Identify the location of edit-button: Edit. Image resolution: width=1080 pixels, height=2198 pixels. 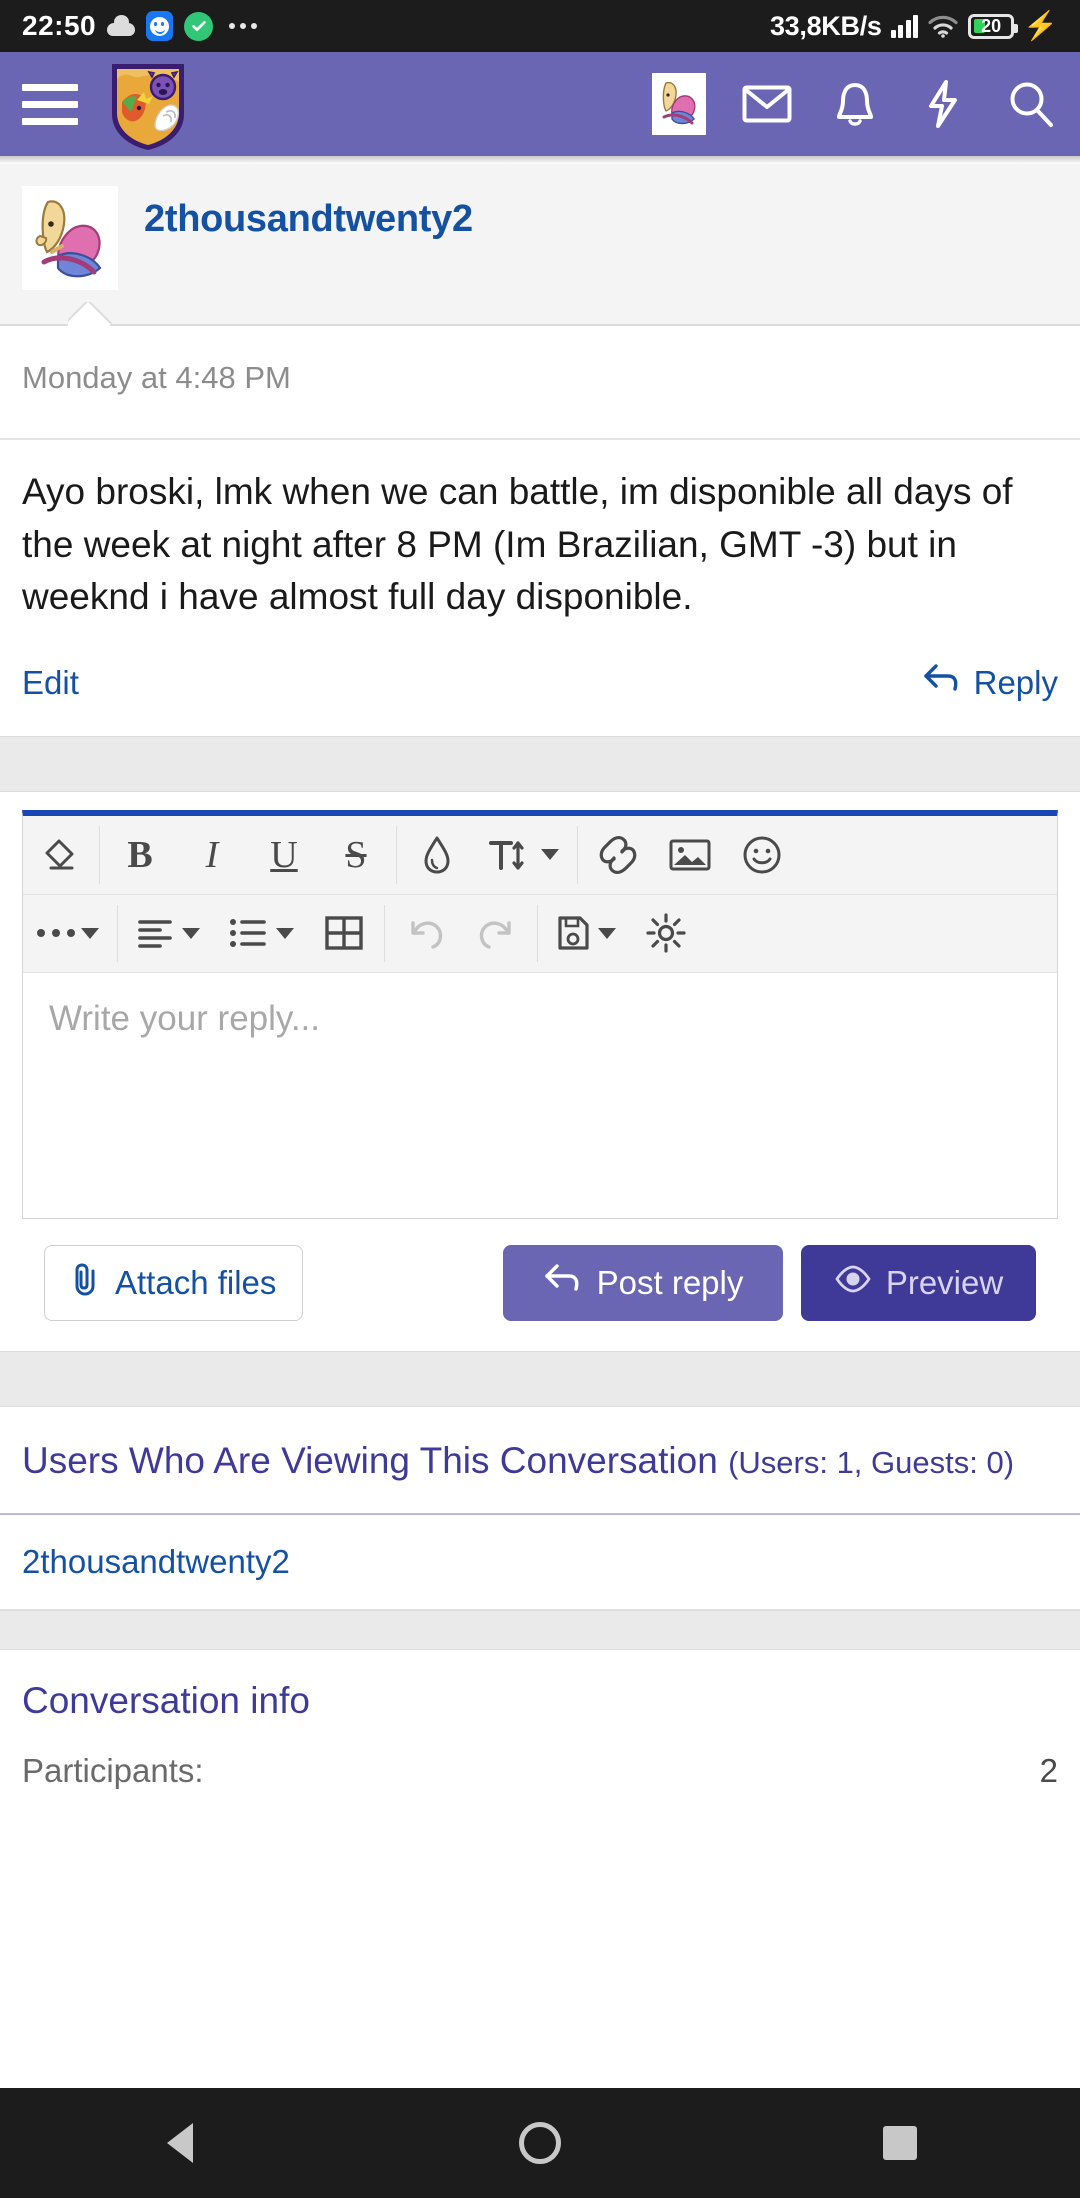
(50, 683).